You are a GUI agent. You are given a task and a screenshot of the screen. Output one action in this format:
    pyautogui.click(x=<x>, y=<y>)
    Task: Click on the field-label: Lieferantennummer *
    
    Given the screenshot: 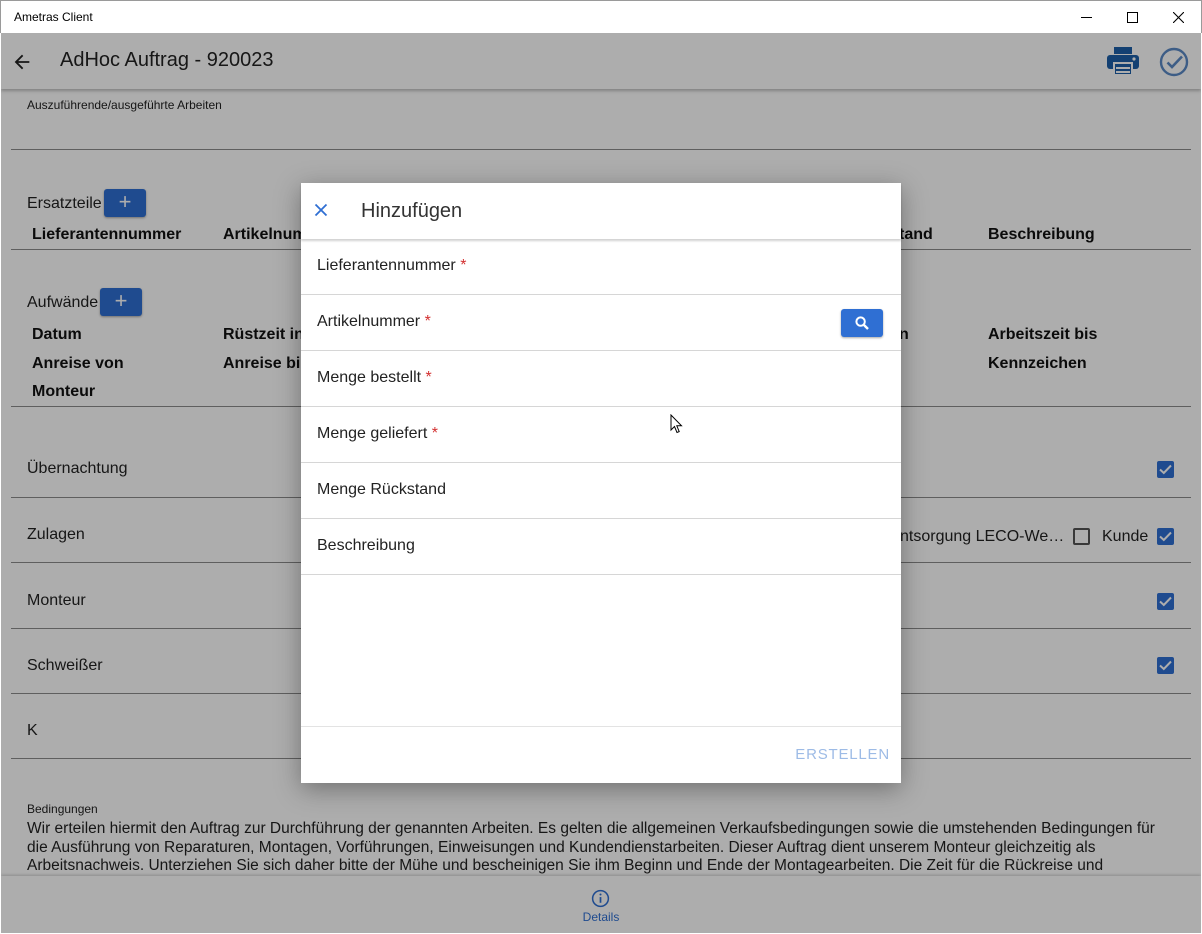 What is the action you would take?
    pyautogui.click(x=392, y=265)
    